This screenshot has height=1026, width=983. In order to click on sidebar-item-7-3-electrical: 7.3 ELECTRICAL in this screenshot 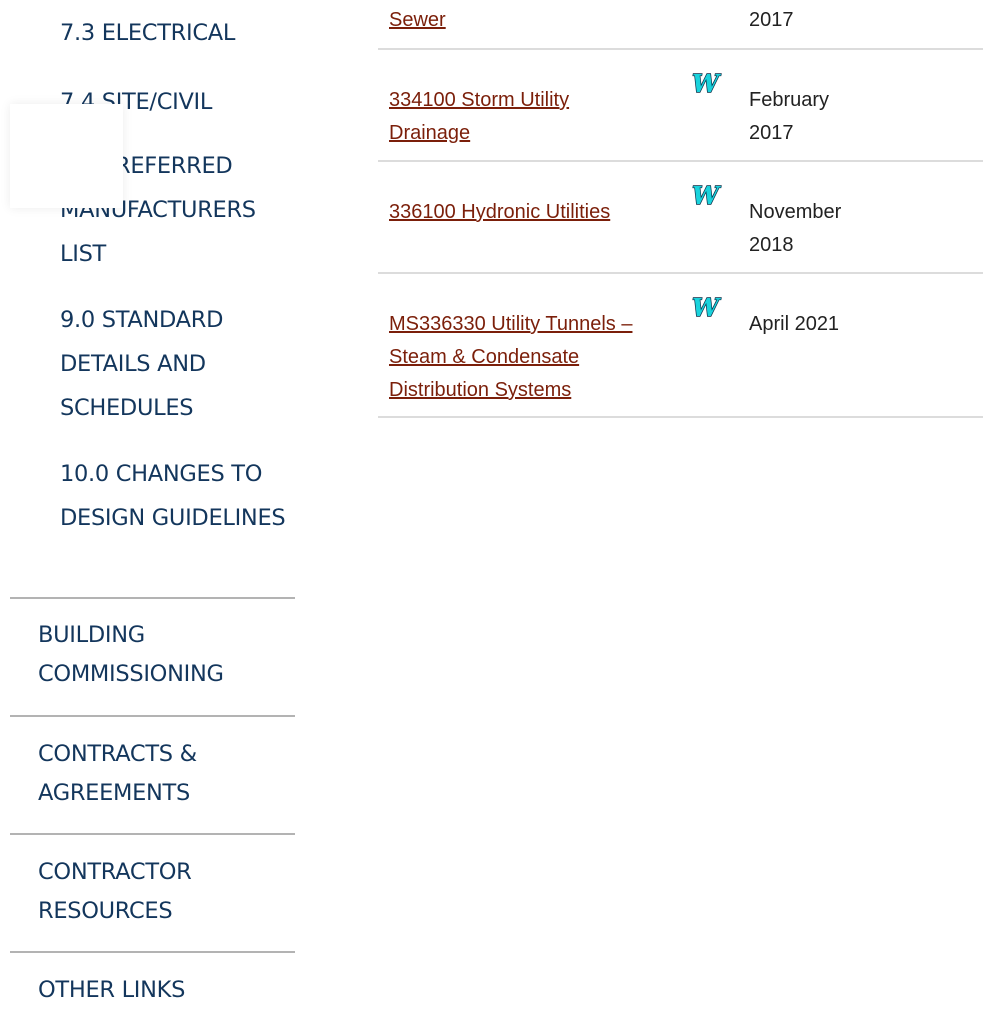, I will do `click(175, 33)`.